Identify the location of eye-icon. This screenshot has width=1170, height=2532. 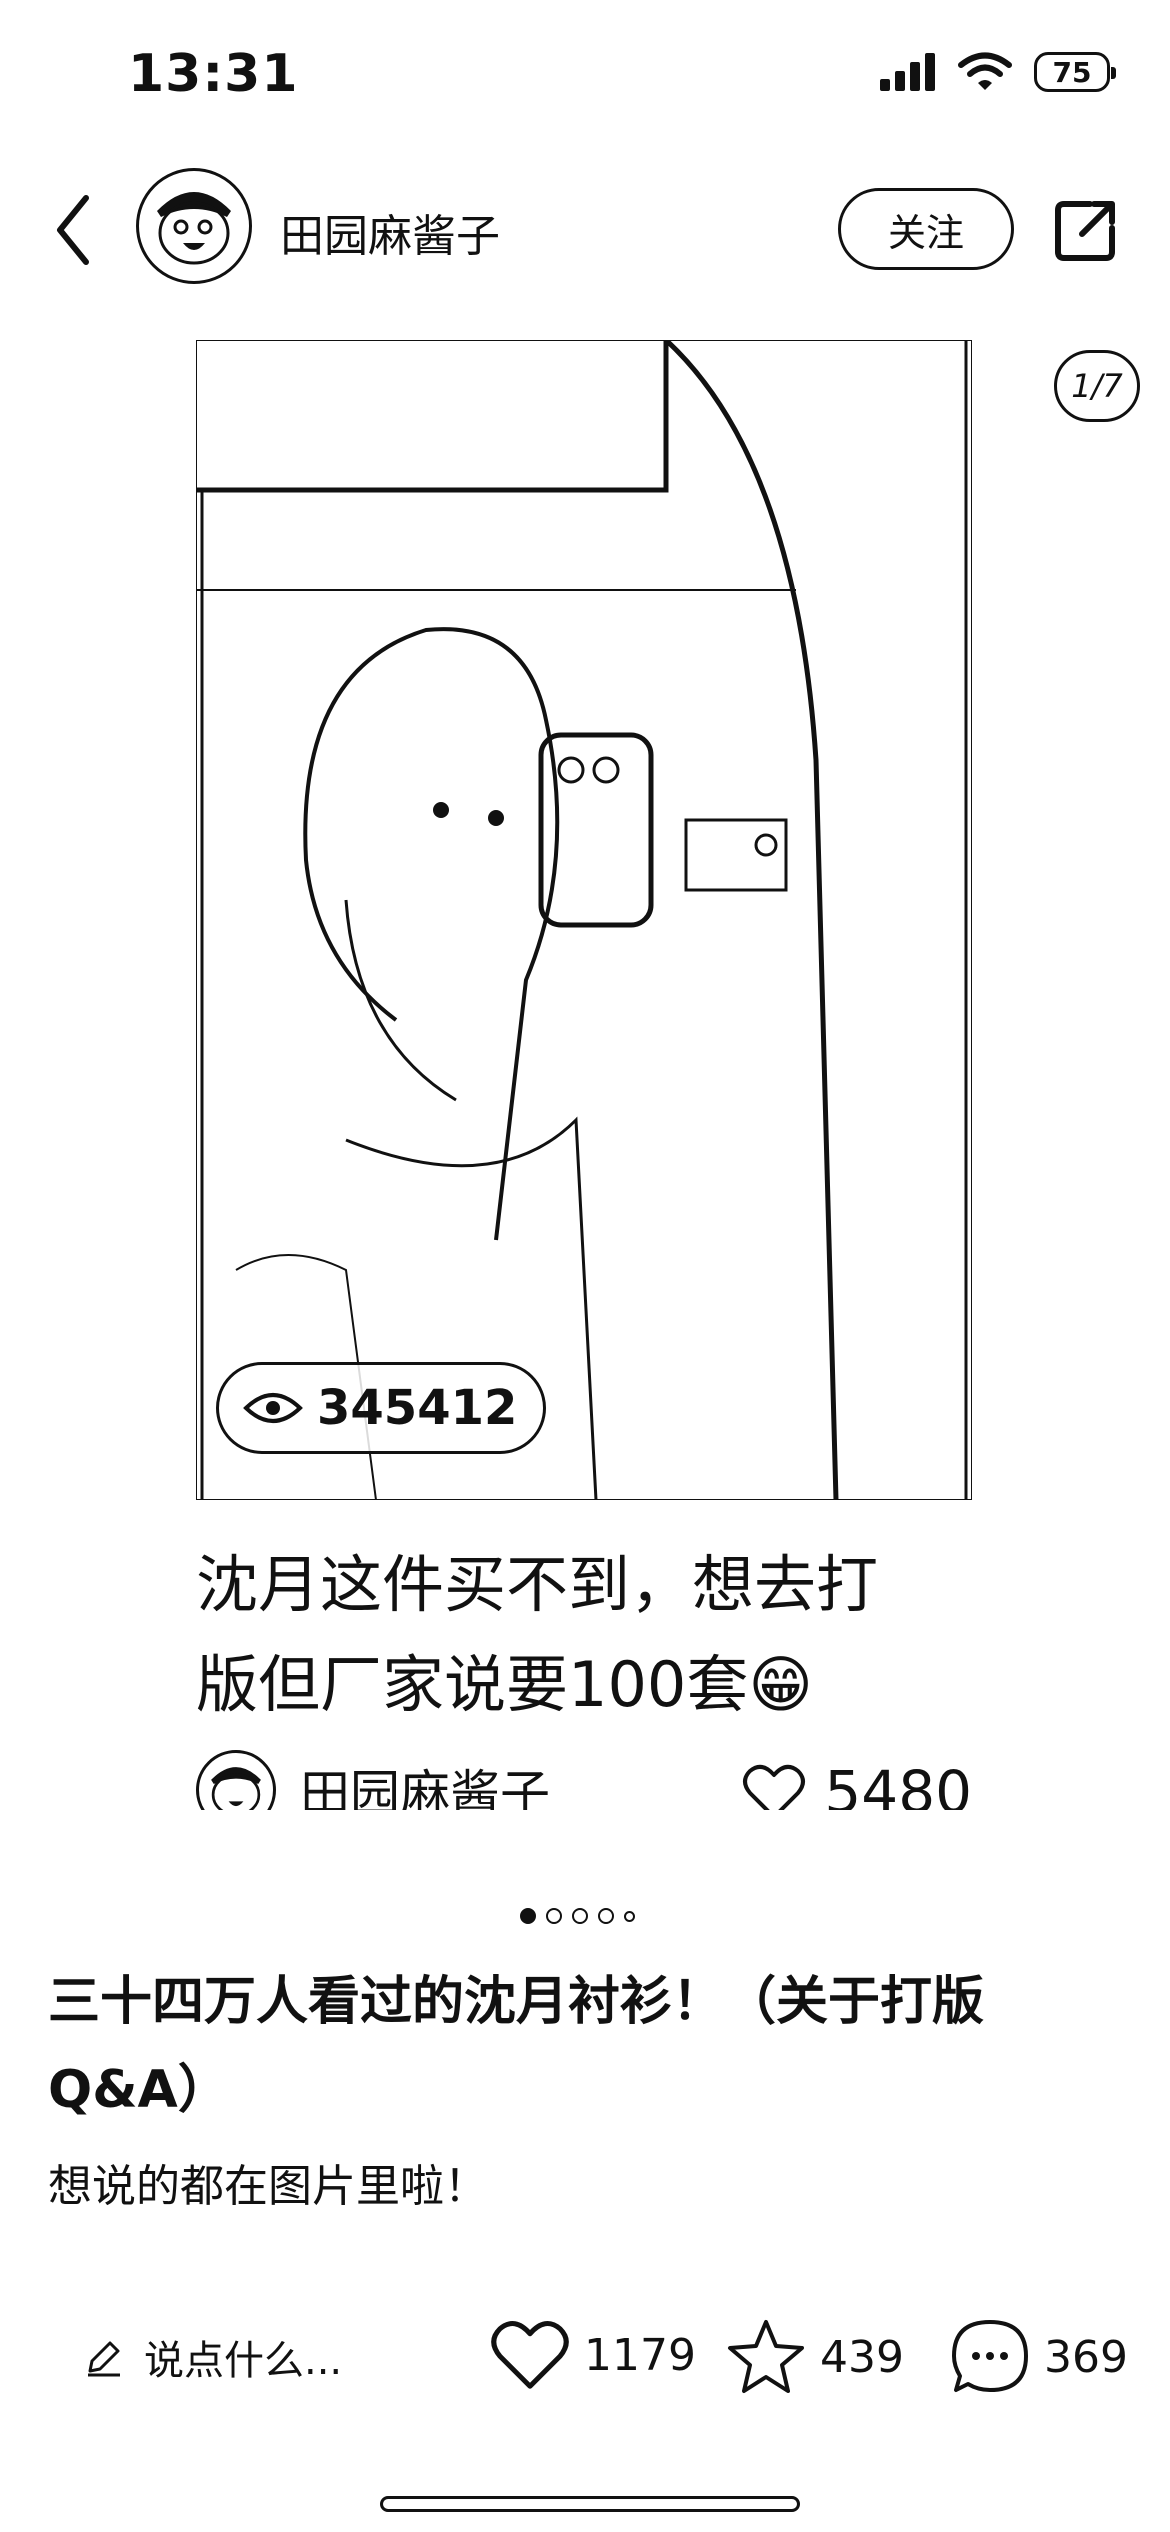
(273, 1408).